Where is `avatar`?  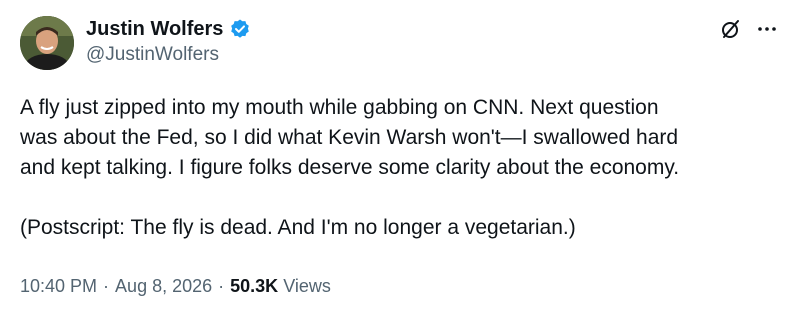 avatar is located at coordinates (47, 43).